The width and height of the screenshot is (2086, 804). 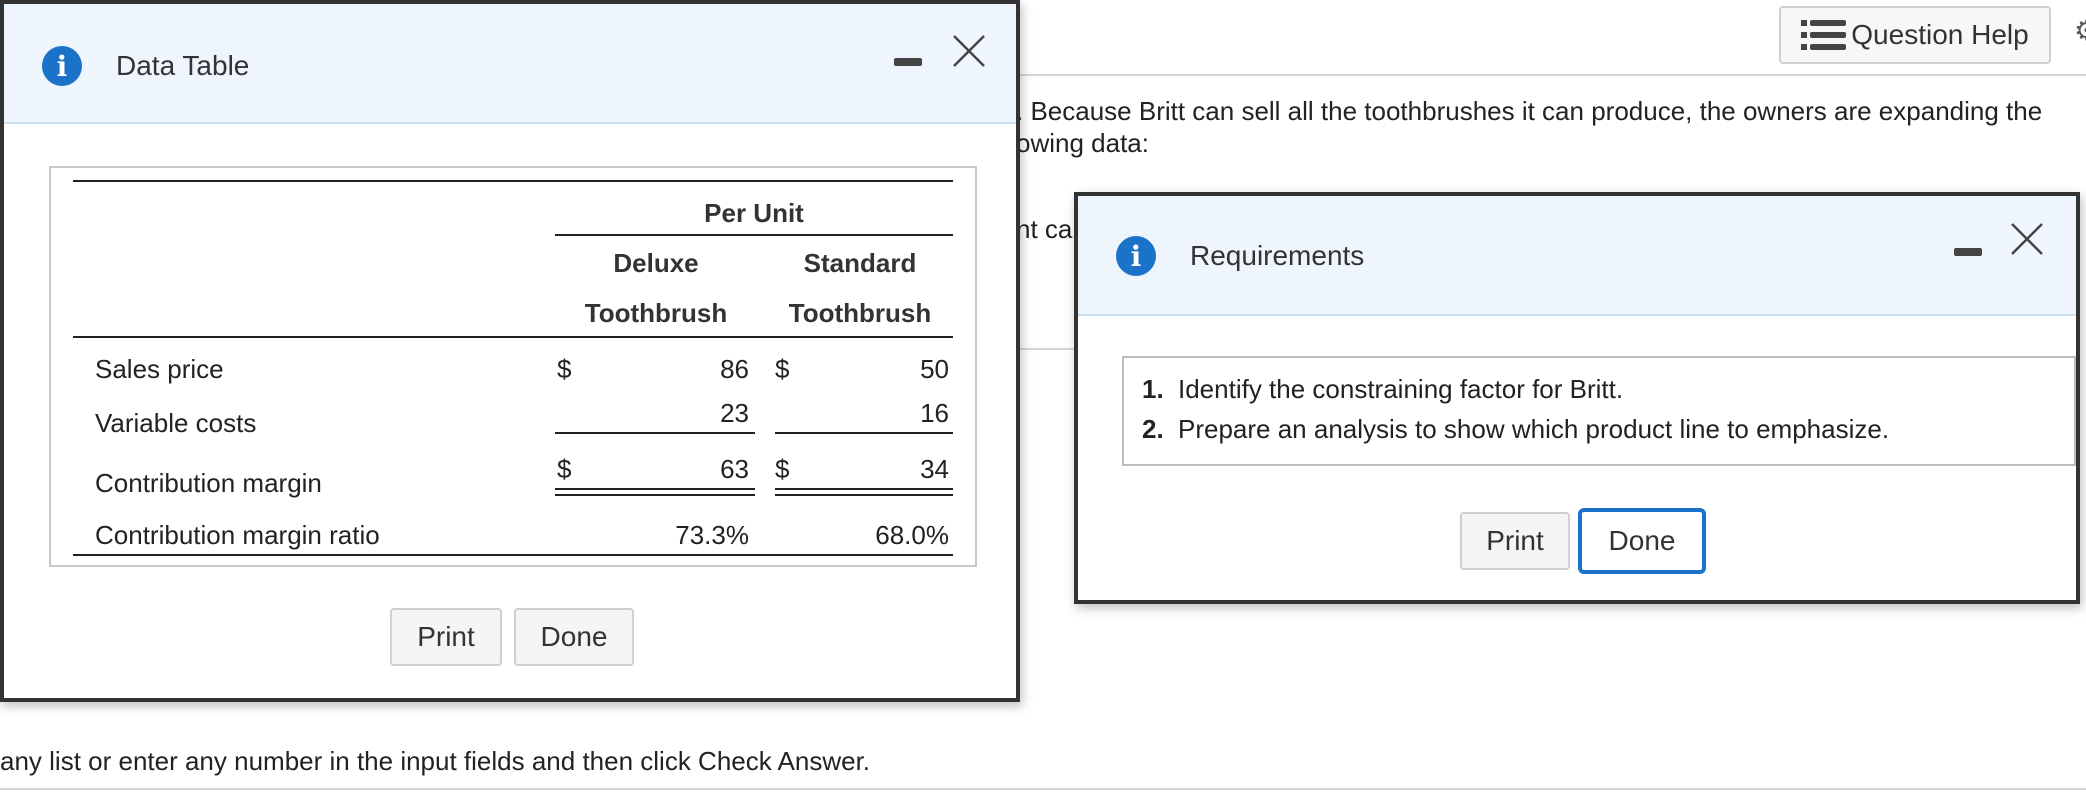 What do you see at coordinates (734, 413) in the screenshot?
I see `cell-deluxe-variable-costs: 23` at bounding box center [734, 413].